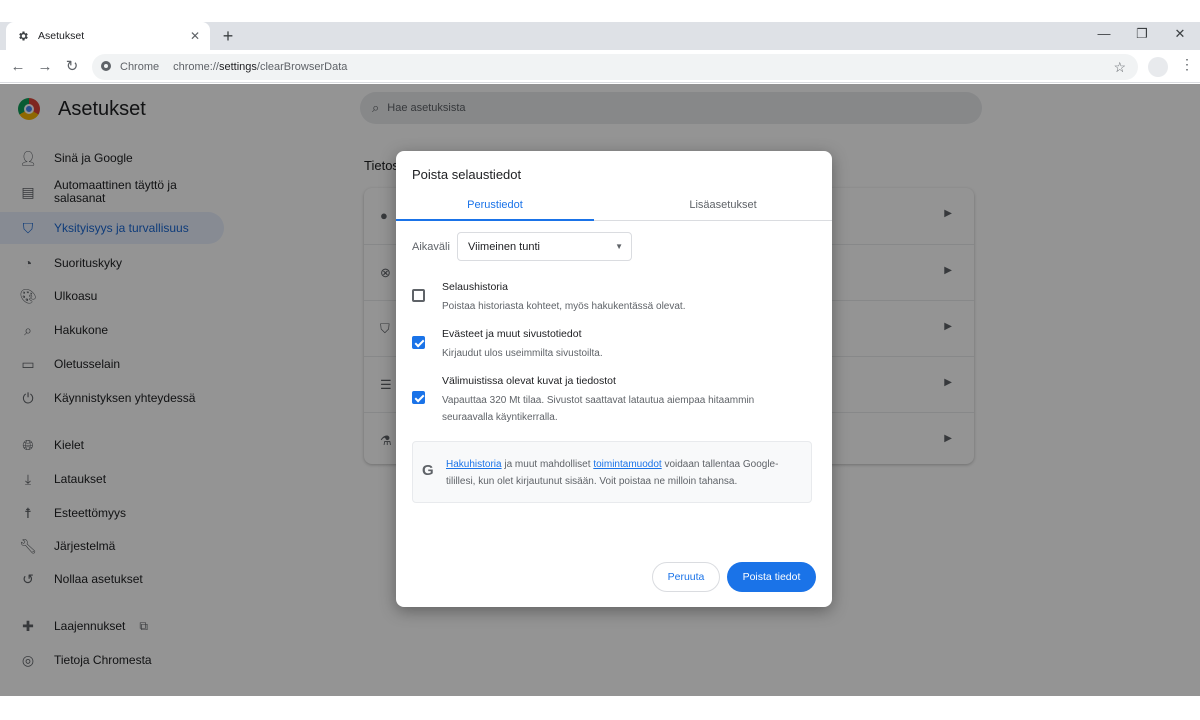 The image size is (1200, 720). What do you see at coordinates (418, 397) in the screenshot?
I see `cached-files-checkbox` at bounding box center [418, 397].